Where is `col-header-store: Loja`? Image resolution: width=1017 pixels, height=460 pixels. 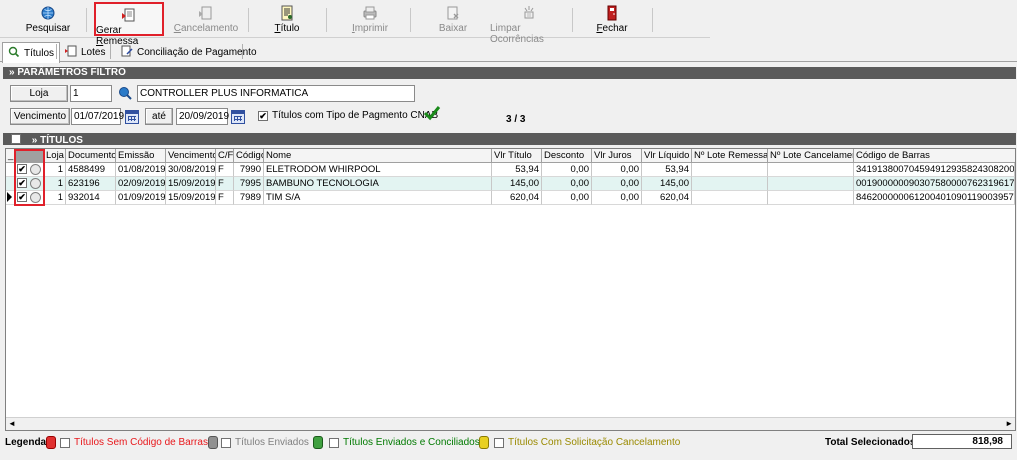 col-header-store: Loja is located at coordinates (55, 156).